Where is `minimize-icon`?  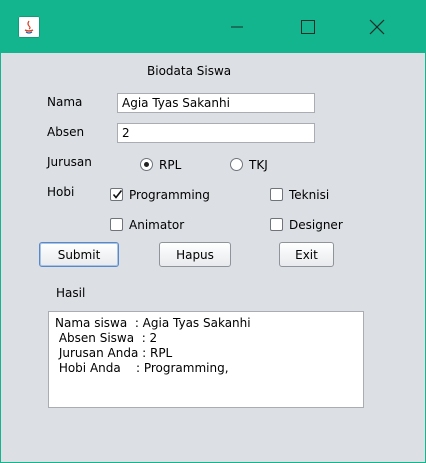
minimize-icon is located at coordinates (237, 27).